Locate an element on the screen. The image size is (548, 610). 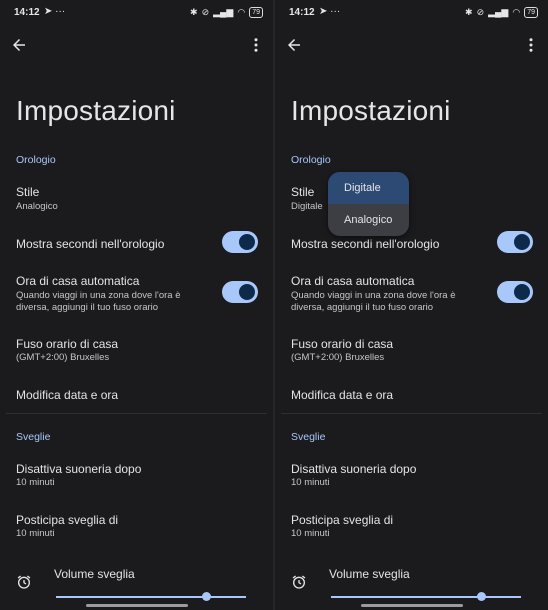
style-option-digital: Digitale is located at coordinates (368, 188).